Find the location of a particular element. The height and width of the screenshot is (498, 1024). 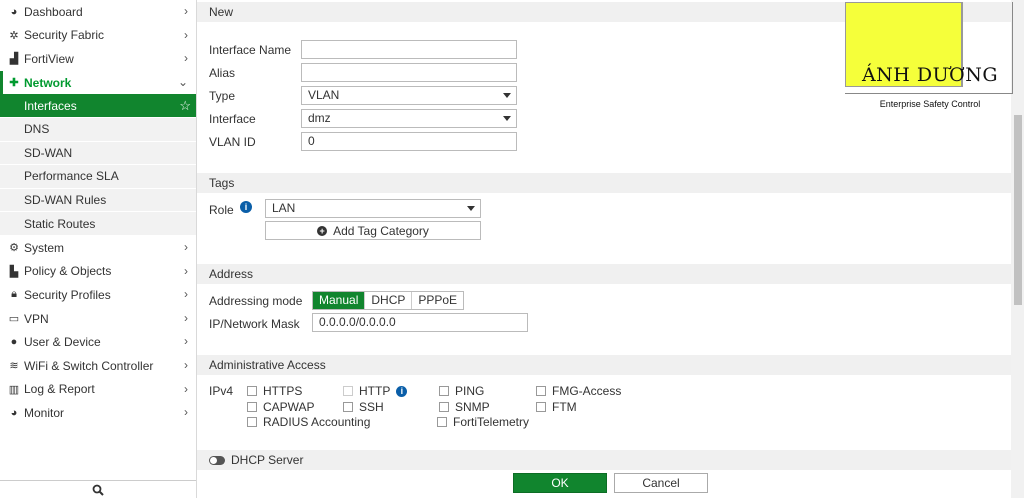

nav-policy-objects: ▙ Policy & Objects › is located at coordinates (98, 272).